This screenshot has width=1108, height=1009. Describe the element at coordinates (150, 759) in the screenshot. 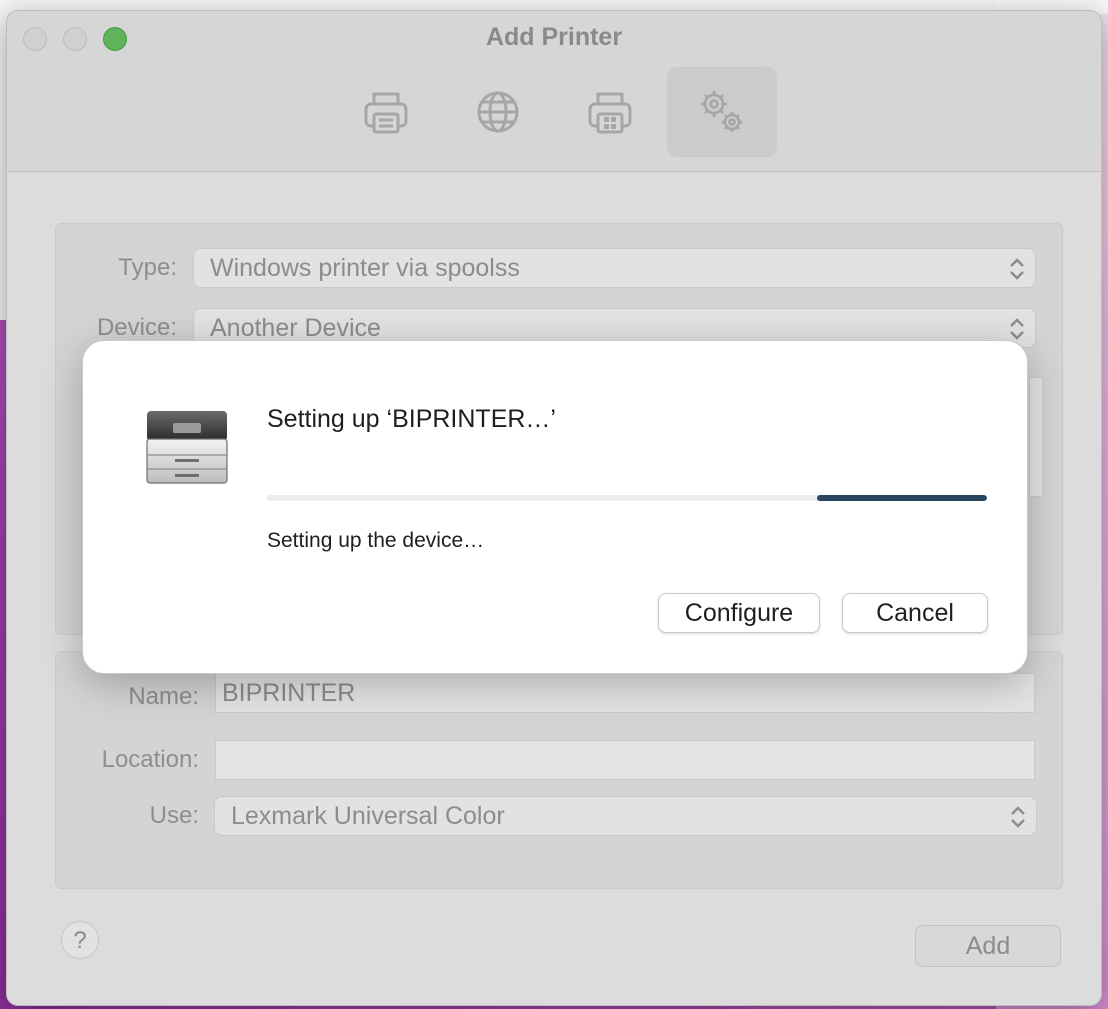

I see `location-label: Location:` at that location.